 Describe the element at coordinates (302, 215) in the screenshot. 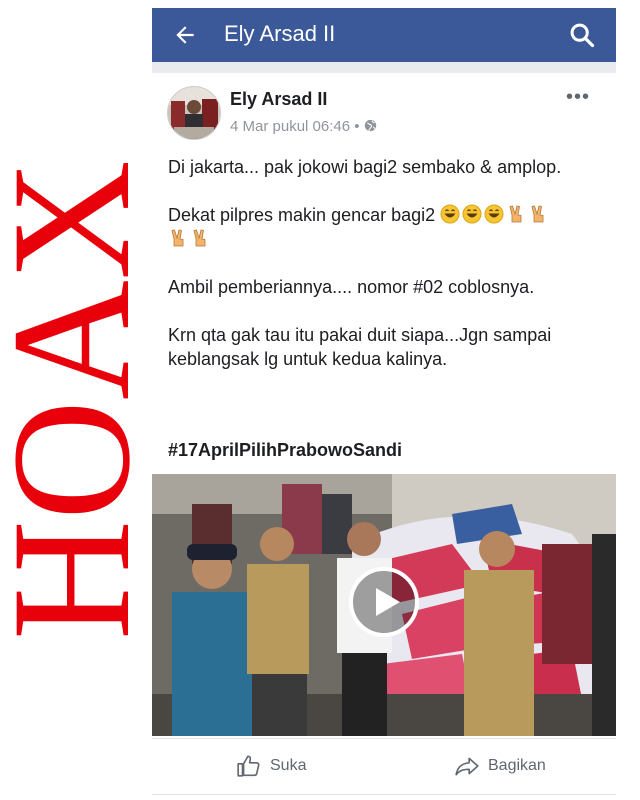

I see `post-line-2-text: Dekat pilpres makin gencar bagi2` at that location.